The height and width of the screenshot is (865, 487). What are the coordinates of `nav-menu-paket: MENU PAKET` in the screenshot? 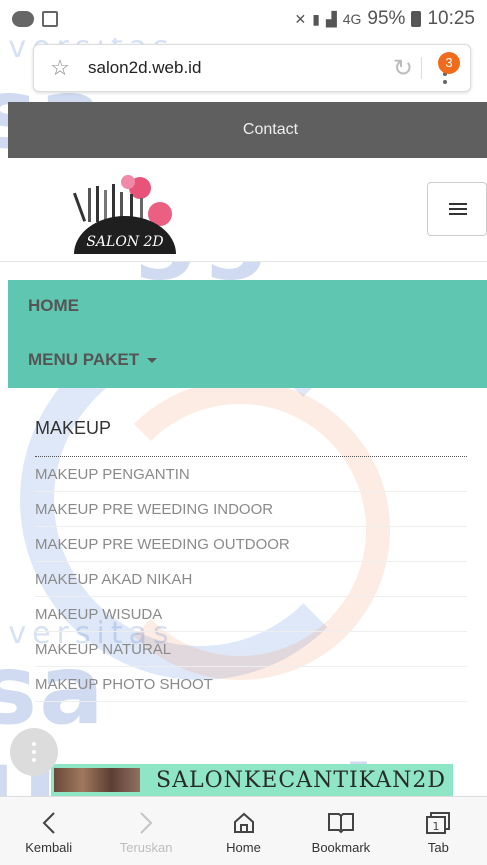 It's located at (93, 360).